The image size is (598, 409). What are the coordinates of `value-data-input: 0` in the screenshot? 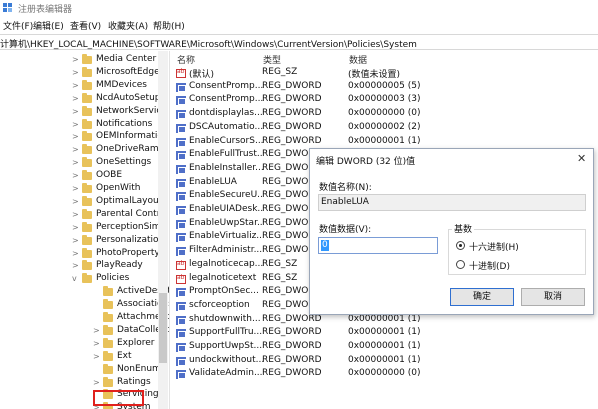 It's located at (378, 245).